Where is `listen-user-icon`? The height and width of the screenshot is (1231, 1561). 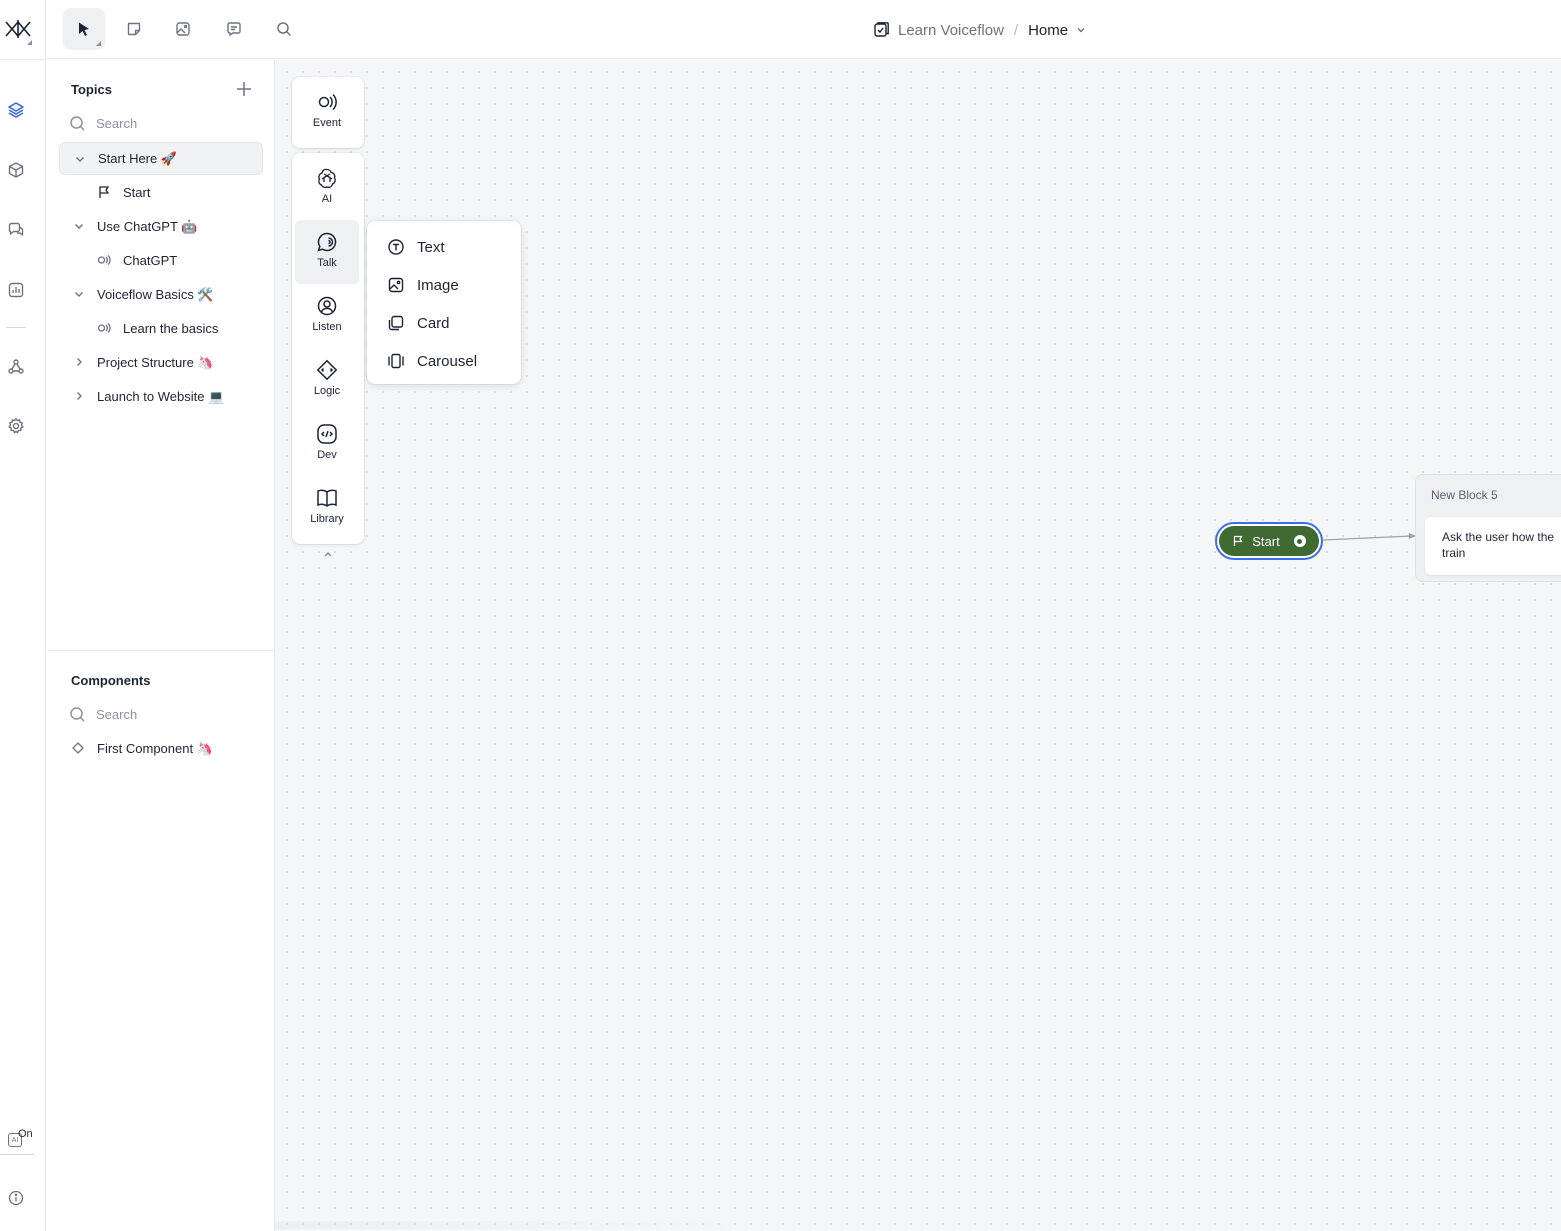
listen-user-icon is located at coordinates (327, 306).